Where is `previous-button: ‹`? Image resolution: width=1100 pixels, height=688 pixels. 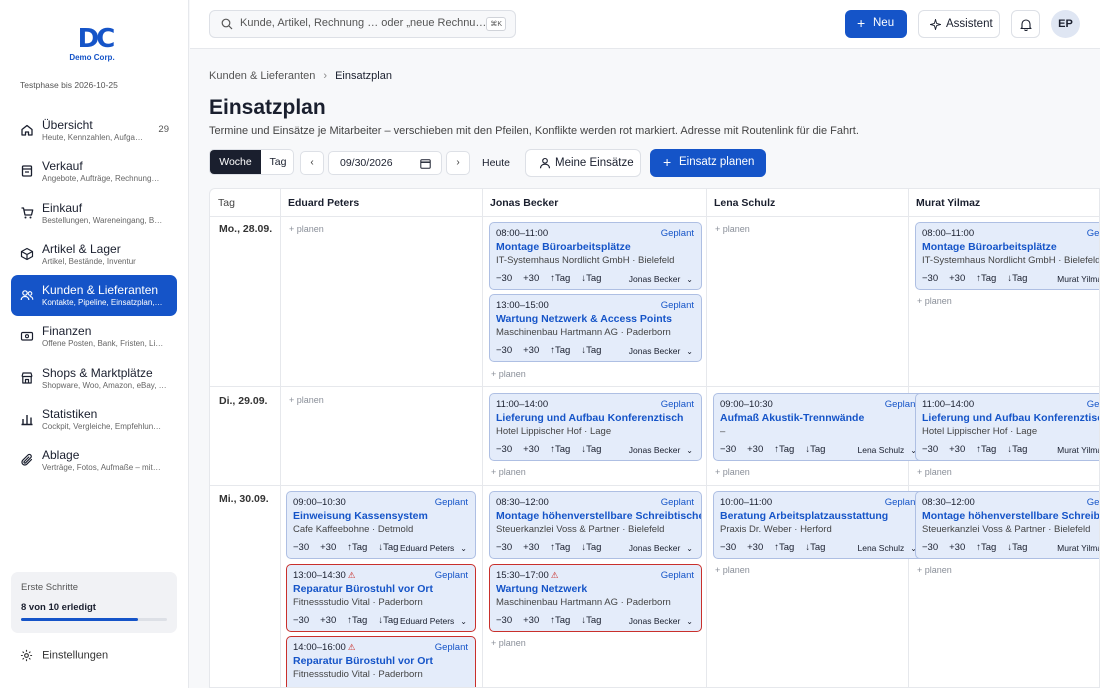 previous-button: ‹ is located at coordinates (312, 163).